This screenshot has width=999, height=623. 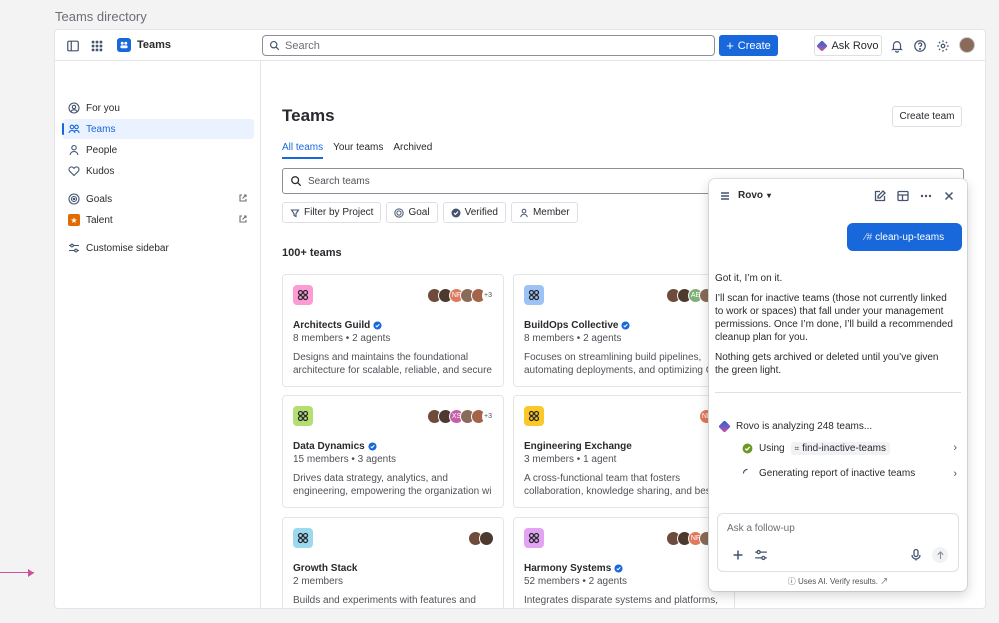 What do you see at coordinates (926, 196) in the screenshot?
I see `more-options-icon` at bounding box center [926, 196].